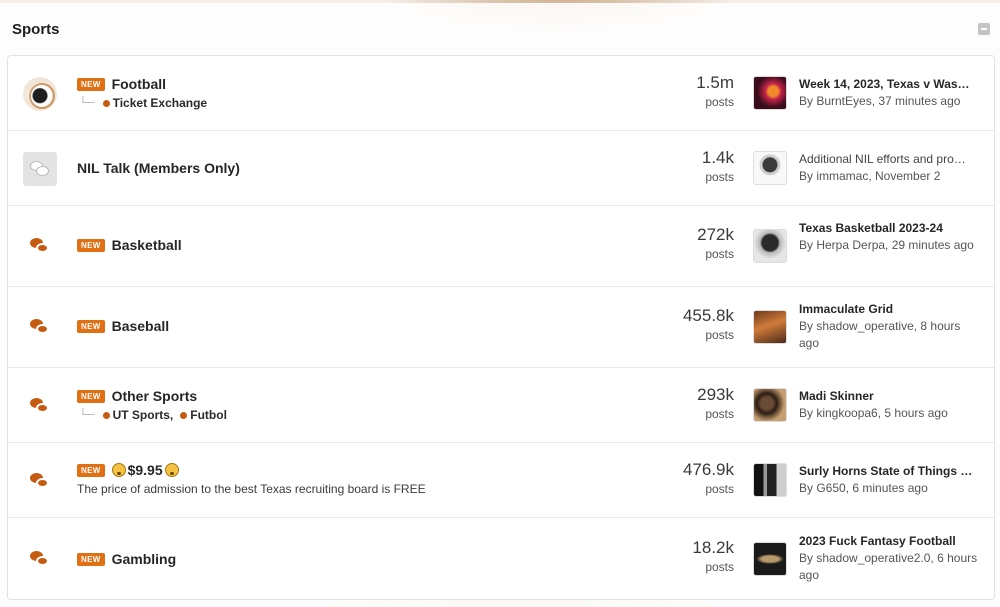 Image resolution: width=1000 pixels, height=607 pixels. What do you see at coordinates (36, 29) in the screenshot?
I see `category-title: Sports` at bounding box center [36, 29].